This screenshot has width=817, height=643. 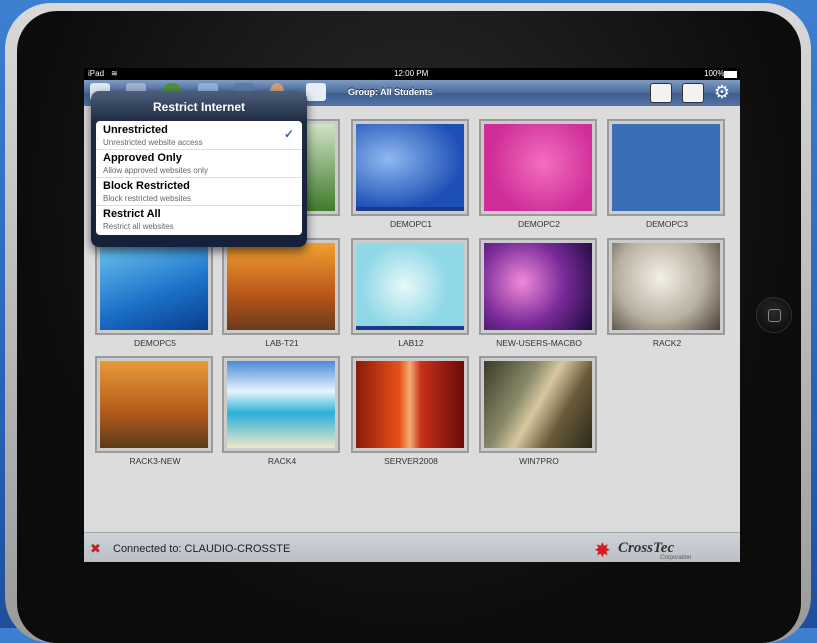 I want to click on popover-title: Restrict Internet, so click(x=199, y=107).